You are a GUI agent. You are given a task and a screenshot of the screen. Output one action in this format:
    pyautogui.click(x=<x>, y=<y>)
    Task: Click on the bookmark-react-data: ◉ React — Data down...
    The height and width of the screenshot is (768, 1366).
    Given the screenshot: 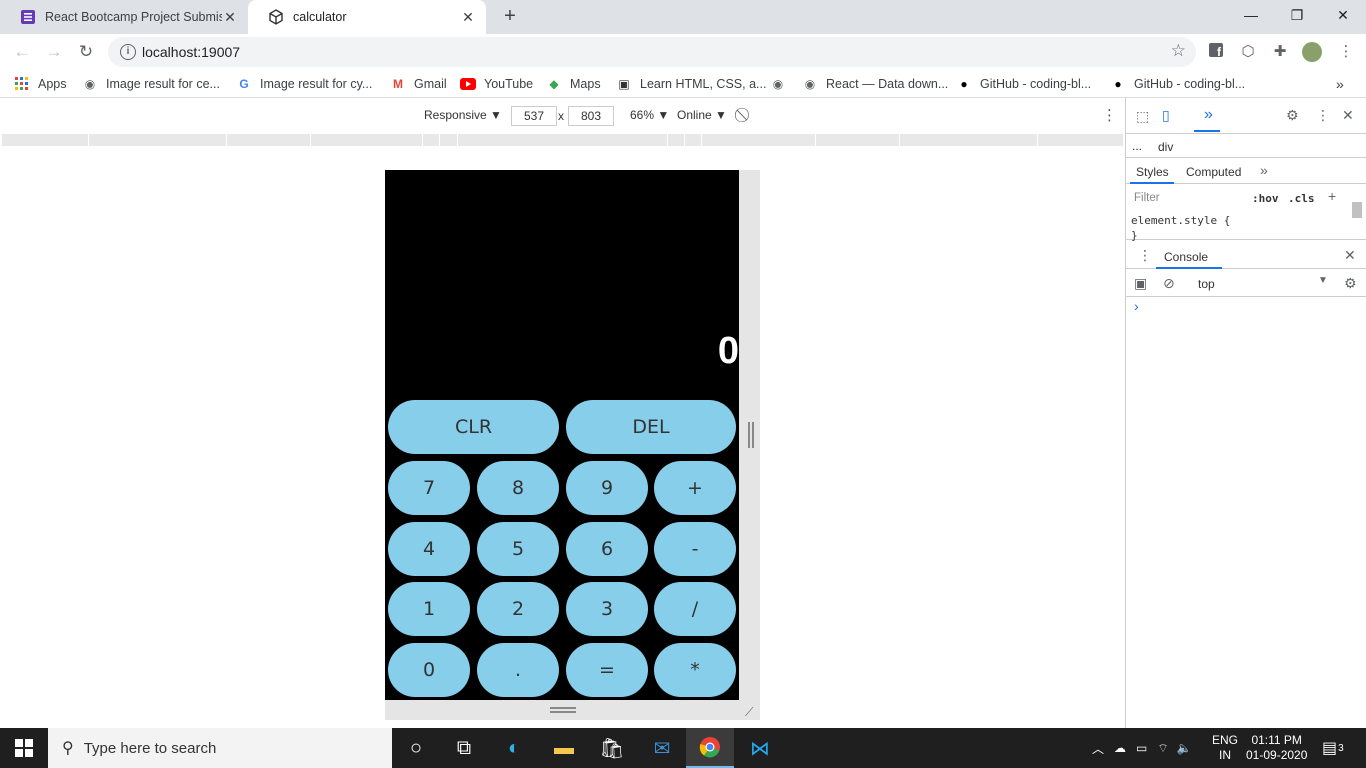 What is the action you would take?
    pyautogui.click(x=875, y=84)
    